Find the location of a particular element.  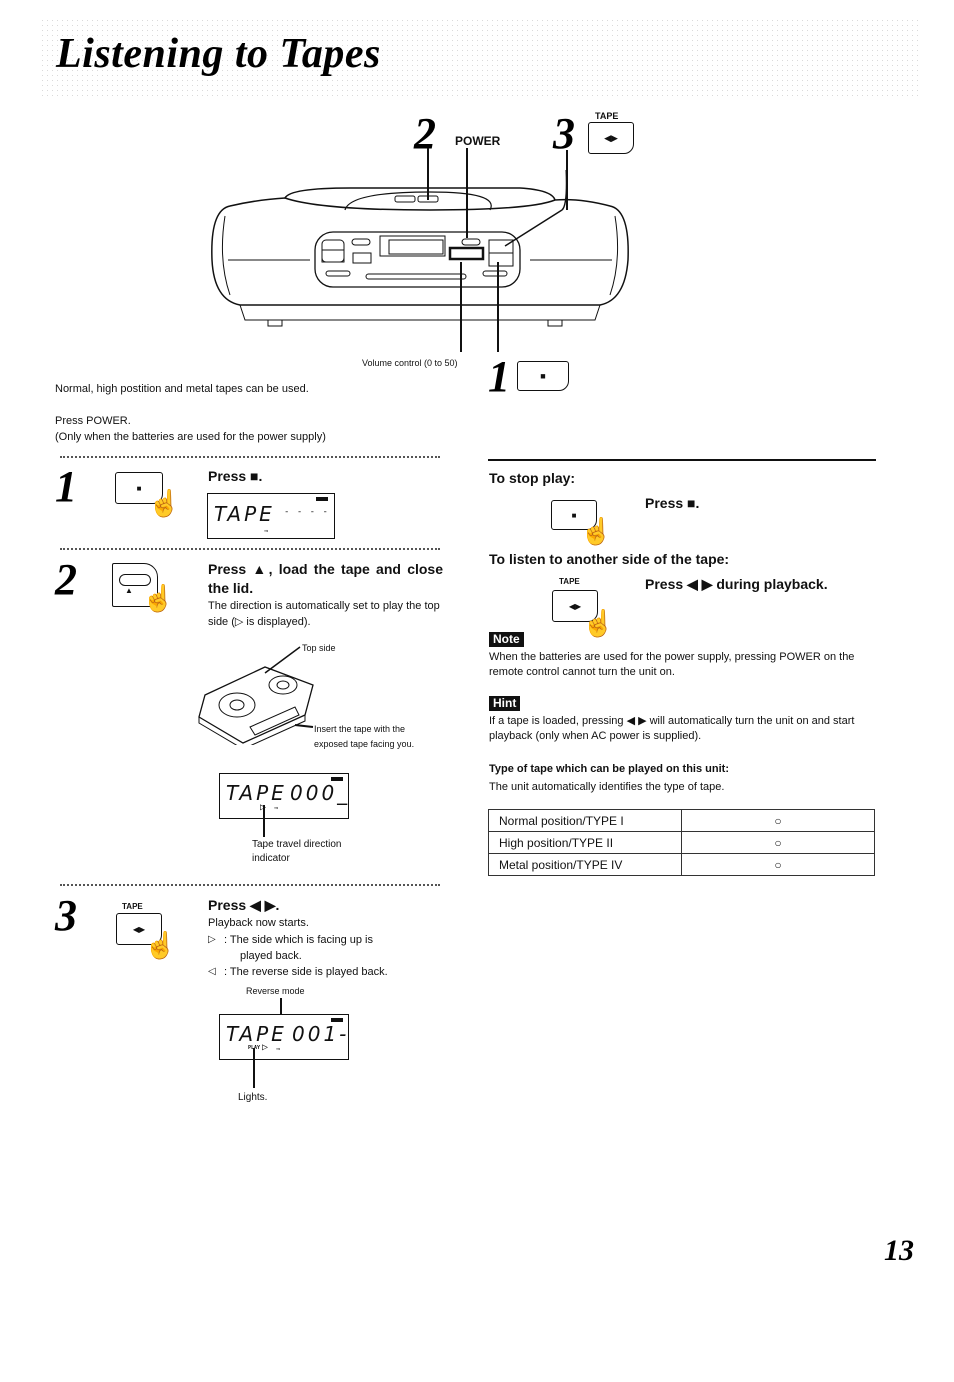

page-number: 13 is located at coordinates (899, 1250).